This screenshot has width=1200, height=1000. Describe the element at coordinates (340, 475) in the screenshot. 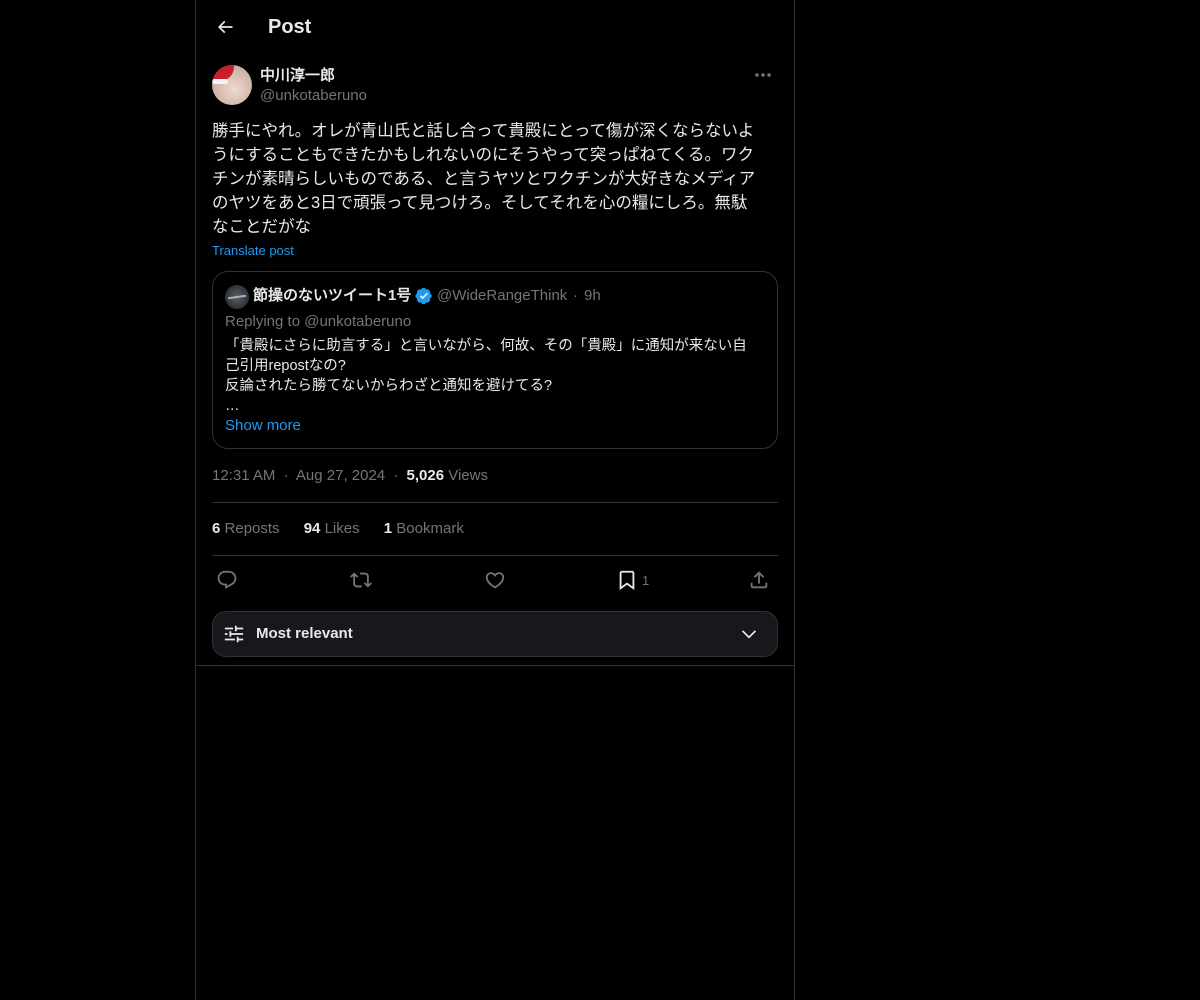

I see `post-date: Aug 27, 2024` at that location.